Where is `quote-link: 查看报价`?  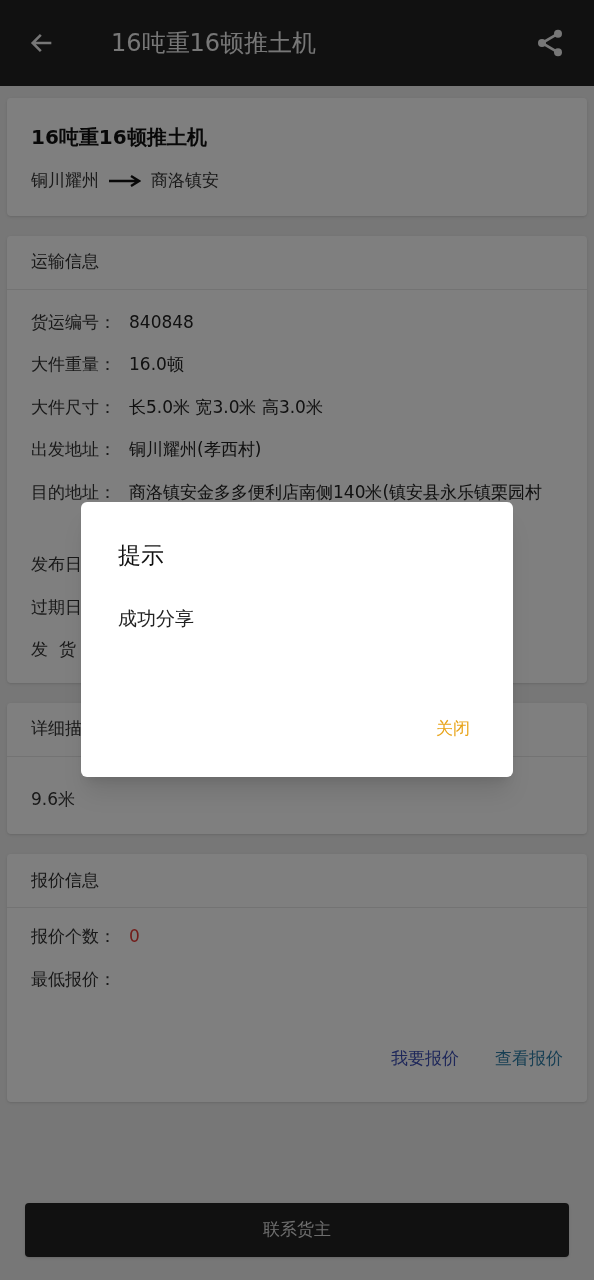
quote-link: 查看报价 is located at coordinates (529, 1059).